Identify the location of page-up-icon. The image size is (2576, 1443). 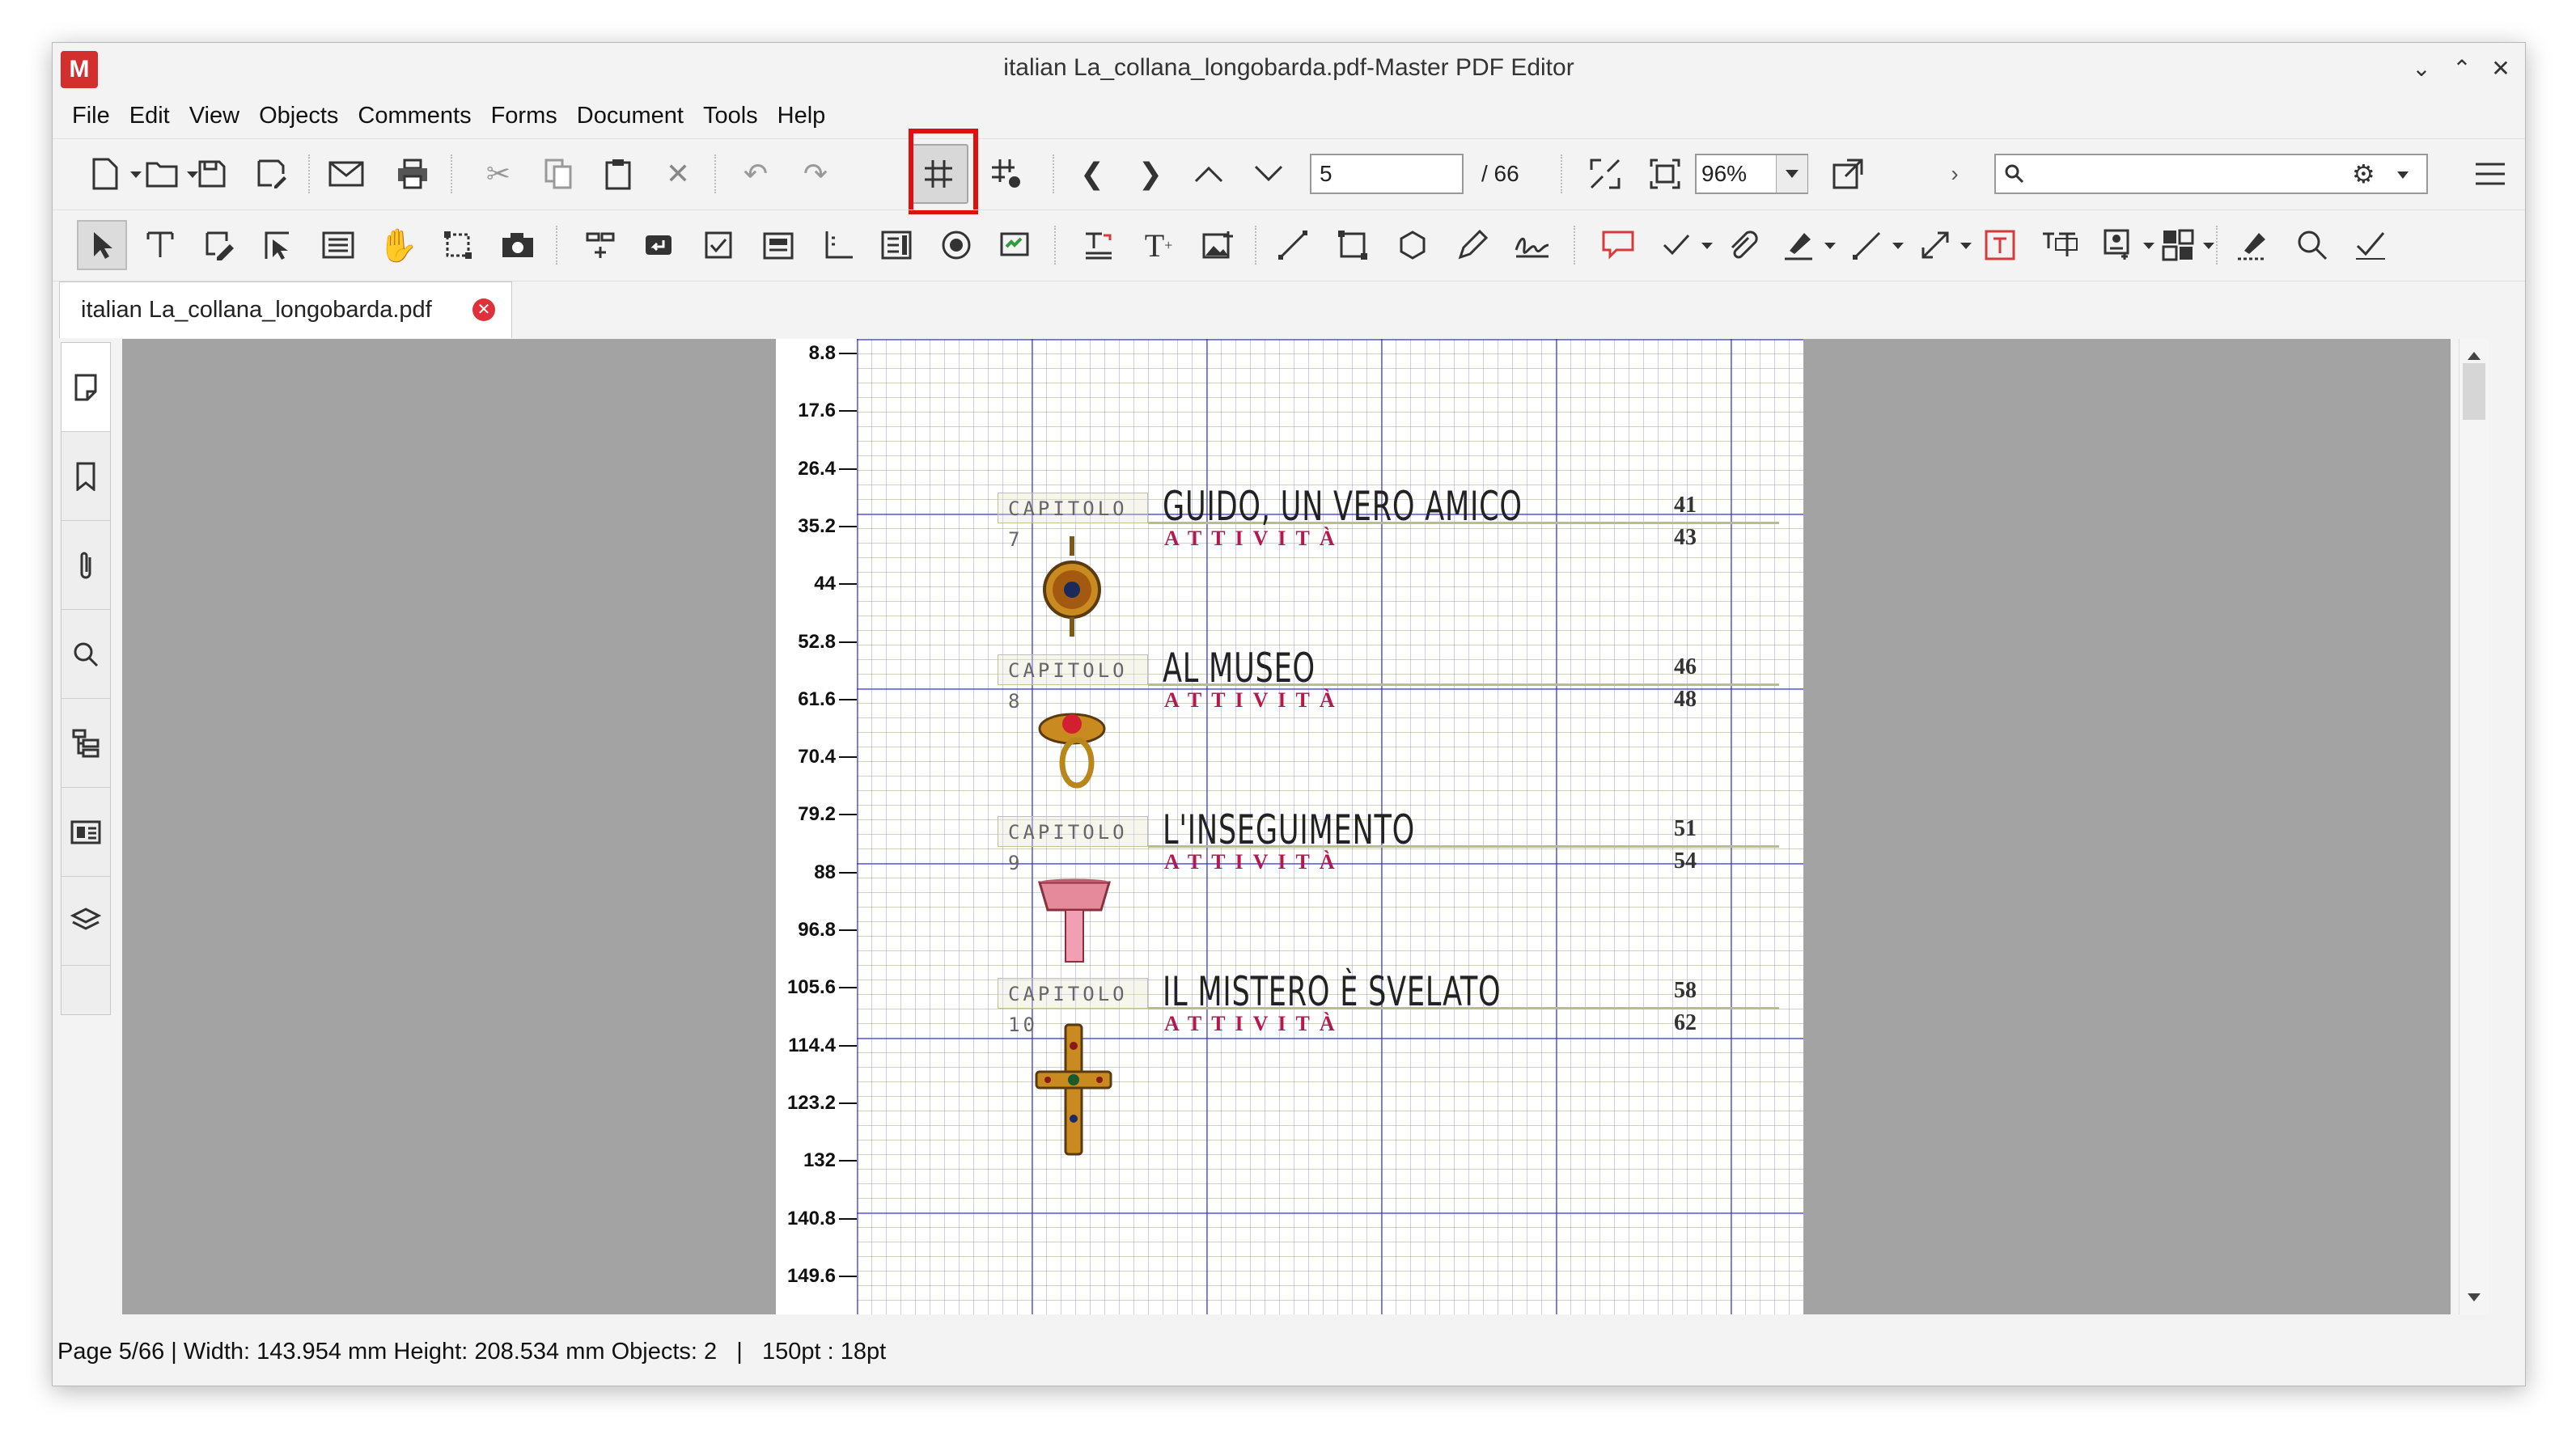
(1209, 174).